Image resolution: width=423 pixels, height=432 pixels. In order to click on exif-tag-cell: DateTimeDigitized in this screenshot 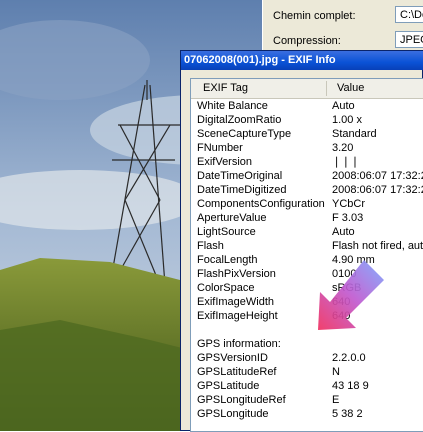, I will do `click(242, 190)`.